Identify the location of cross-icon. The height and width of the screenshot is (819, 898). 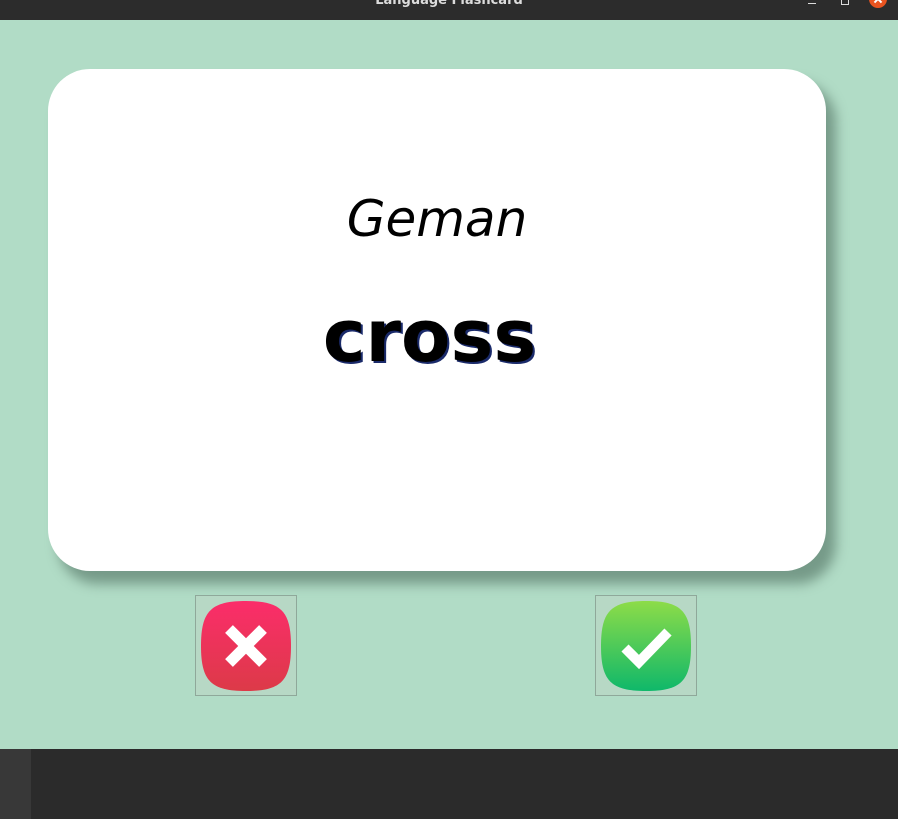
(246, 646).